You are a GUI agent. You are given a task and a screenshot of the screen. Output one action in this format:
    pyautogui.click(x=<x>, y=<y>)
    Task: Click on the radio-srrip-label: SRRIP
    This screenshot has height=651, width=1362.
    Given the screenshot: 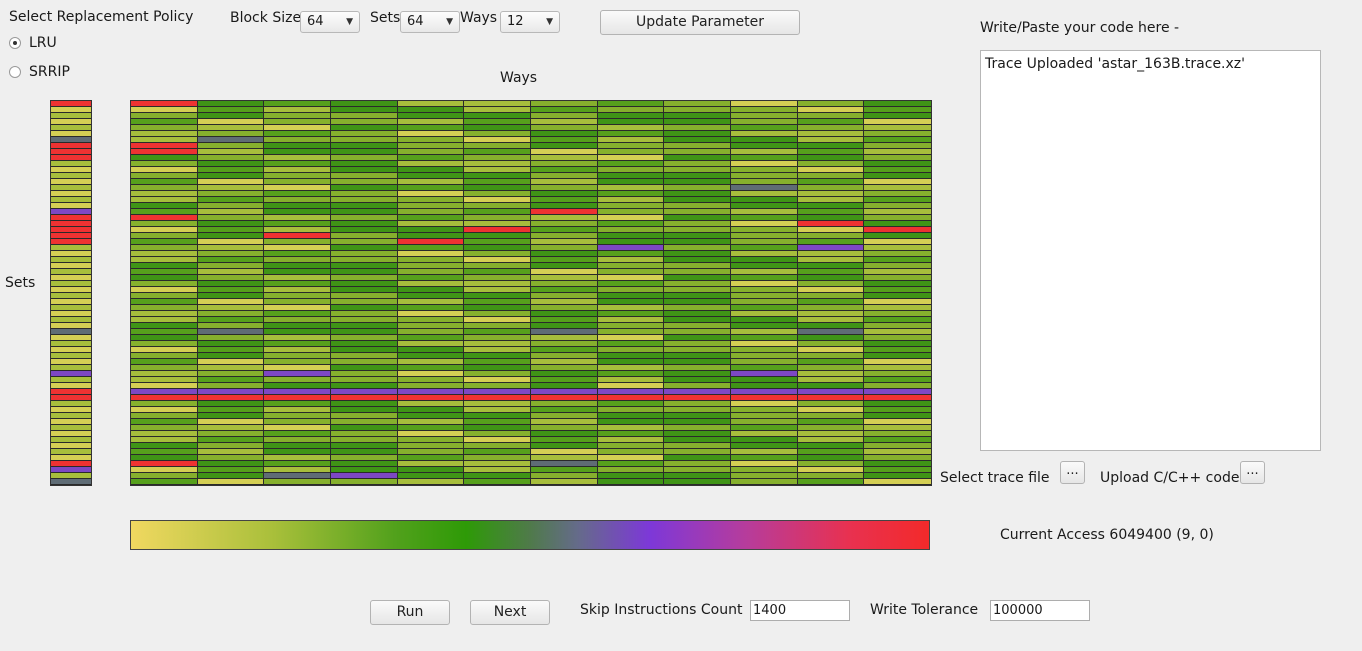 What is the action you would take?
    pyautogui.click(x=49, y=72)
    